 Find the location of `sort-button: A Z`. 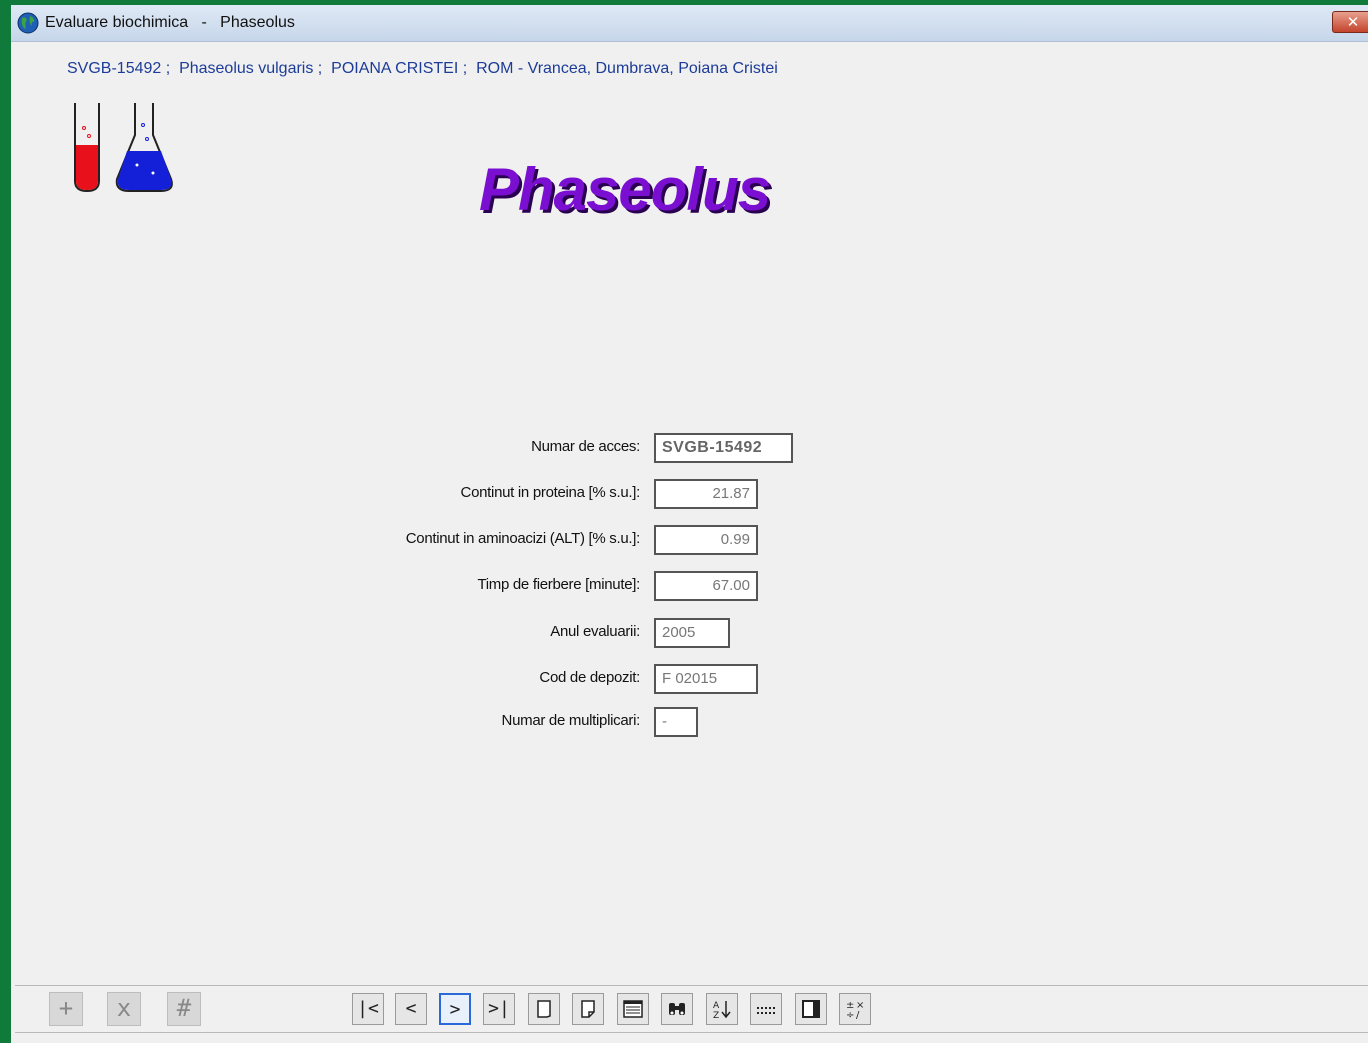

sort-button: A Z is located at coordinates (722, 1009).